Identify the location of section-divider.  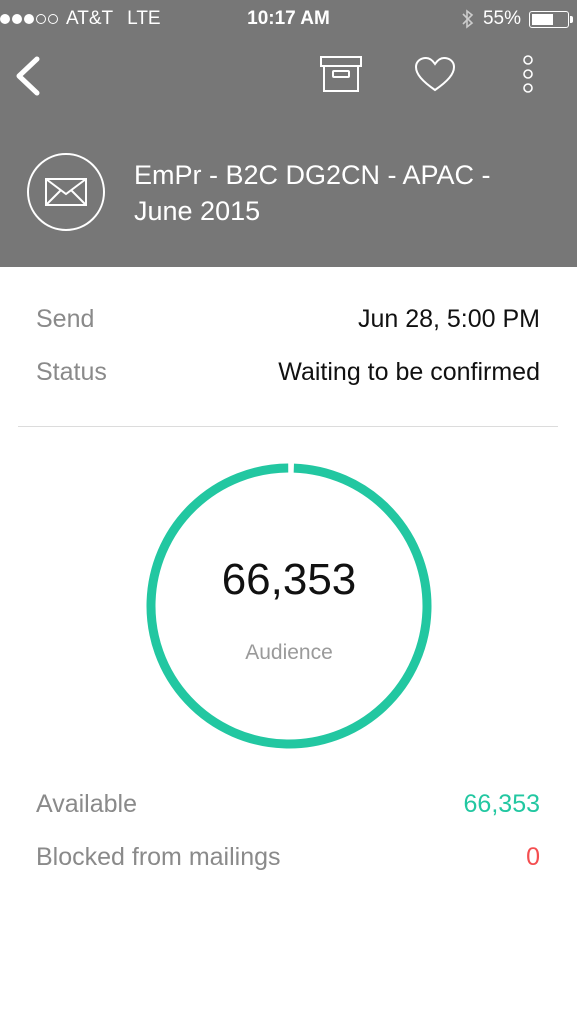
(288, 426).